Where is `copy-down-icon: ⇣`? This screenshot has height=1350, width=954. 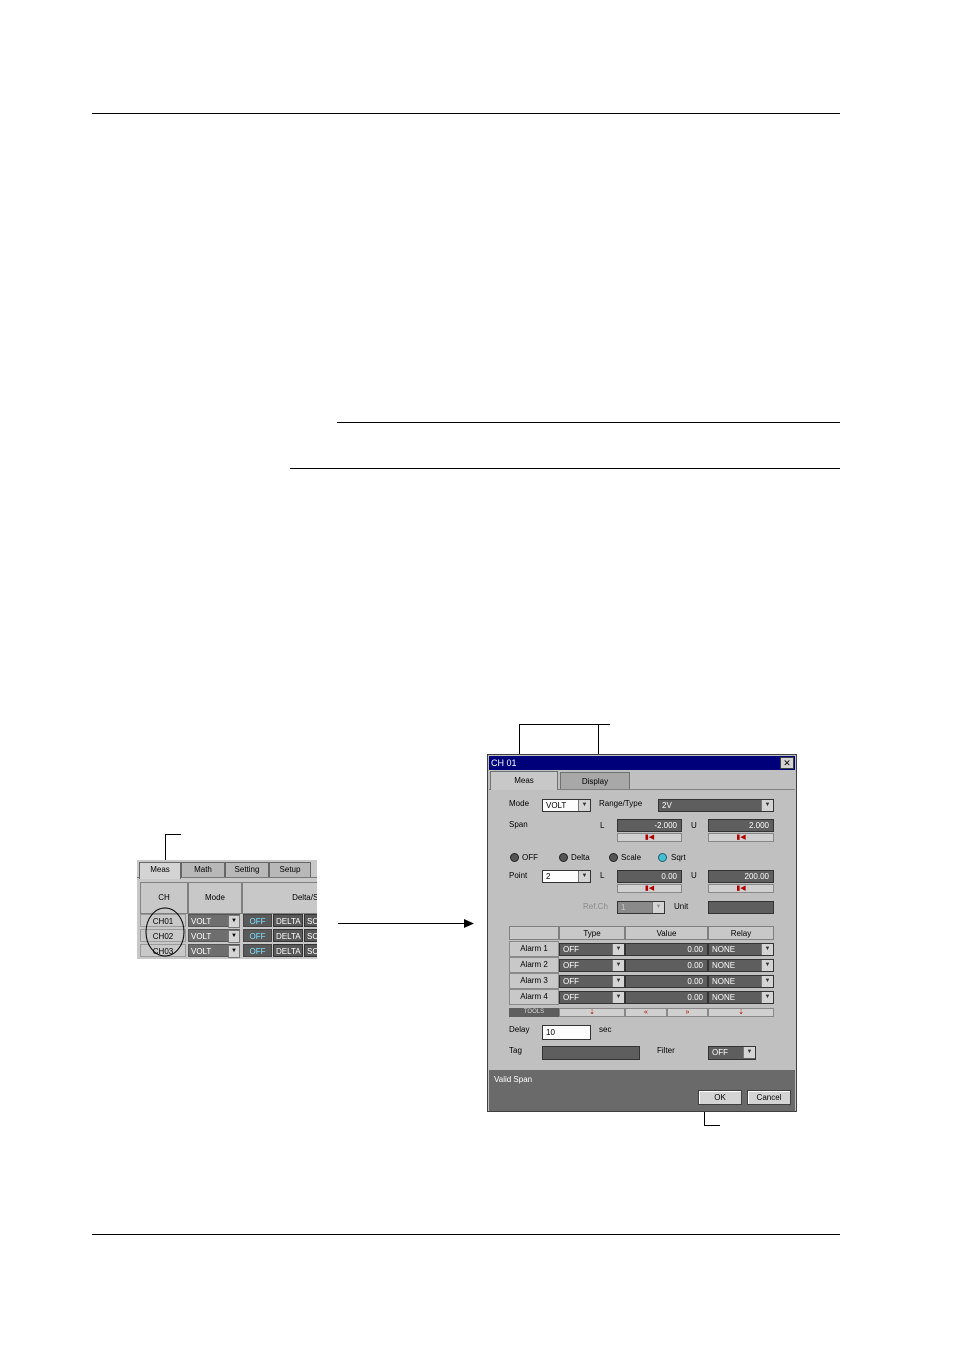 copy-down-icon: ⇣ is located at coordinates (592, 1012).